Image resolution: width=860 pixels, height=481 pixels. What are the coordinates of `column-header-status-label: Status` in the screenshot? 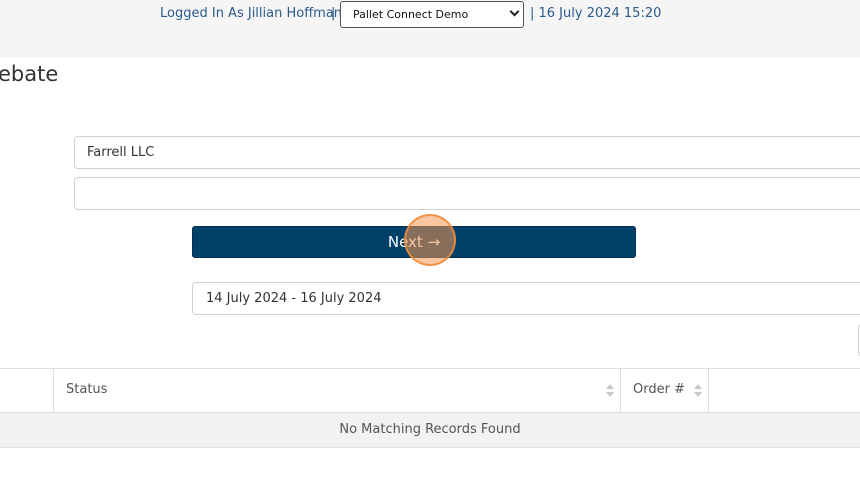 It's located at (87, 389).